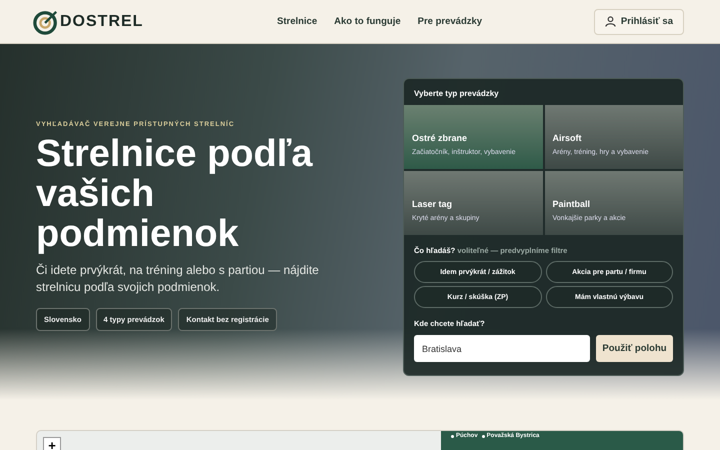 This screenshot has height=450, width=720. I want to click on nav-link: Strelnice, so click(297, 21).